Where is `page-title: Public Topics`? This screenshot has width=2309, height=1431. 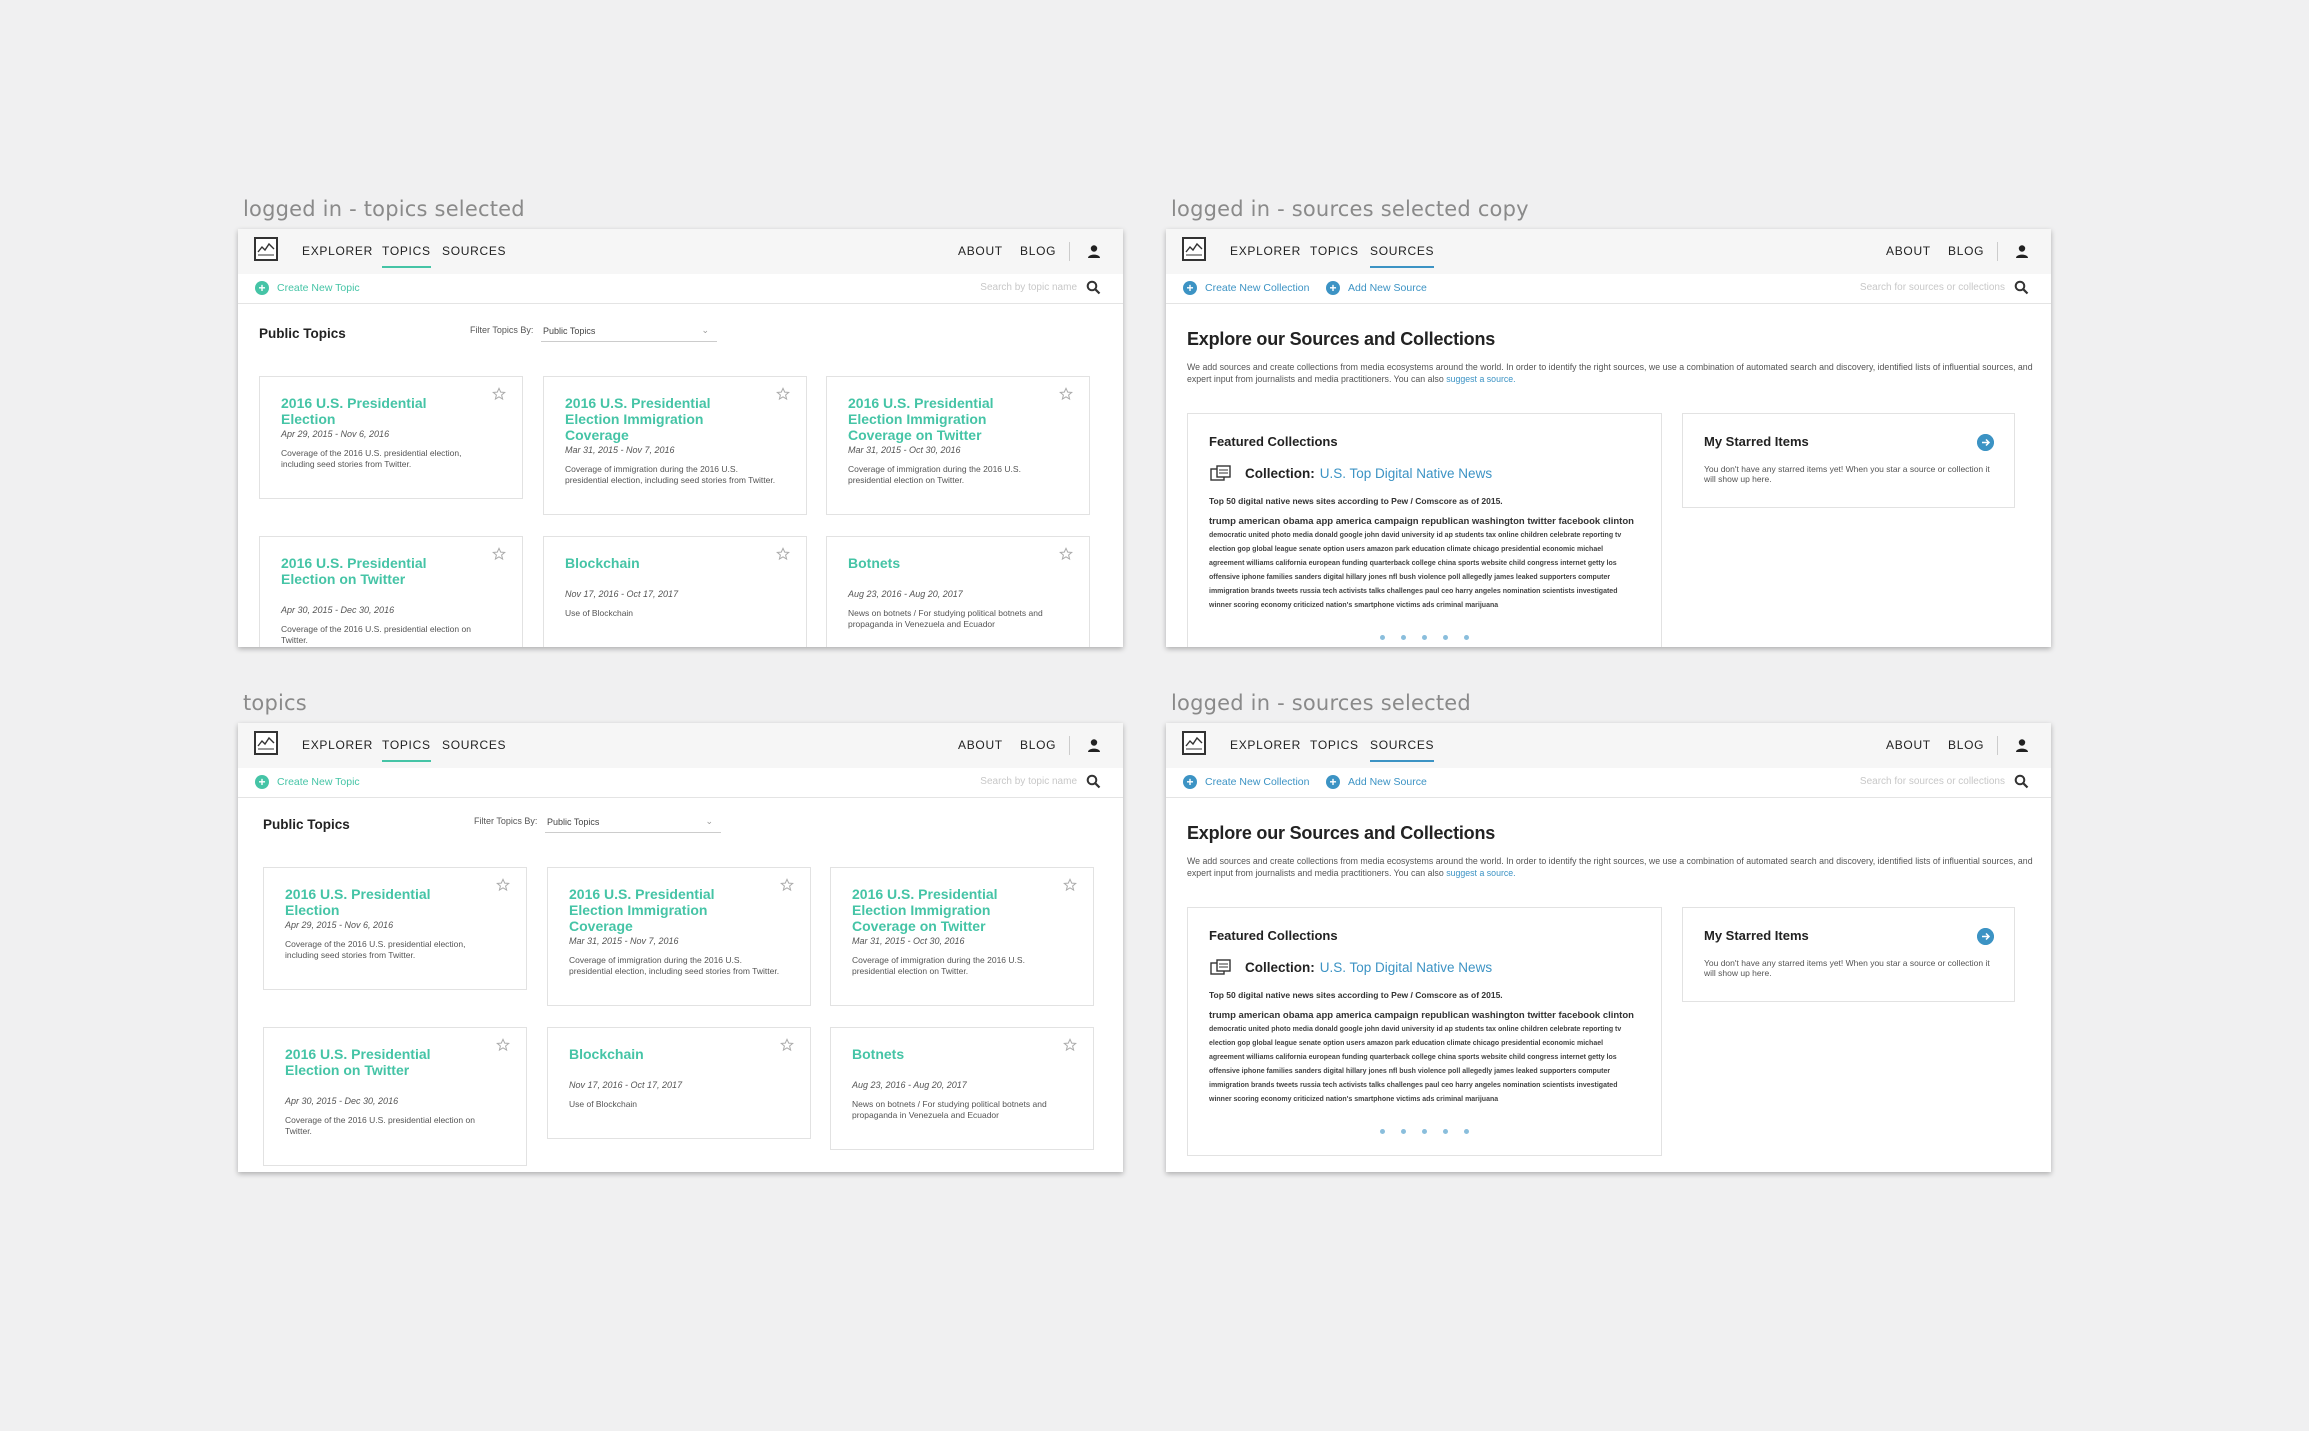
page-title: Public Topics is located at coordinates (302, 333).